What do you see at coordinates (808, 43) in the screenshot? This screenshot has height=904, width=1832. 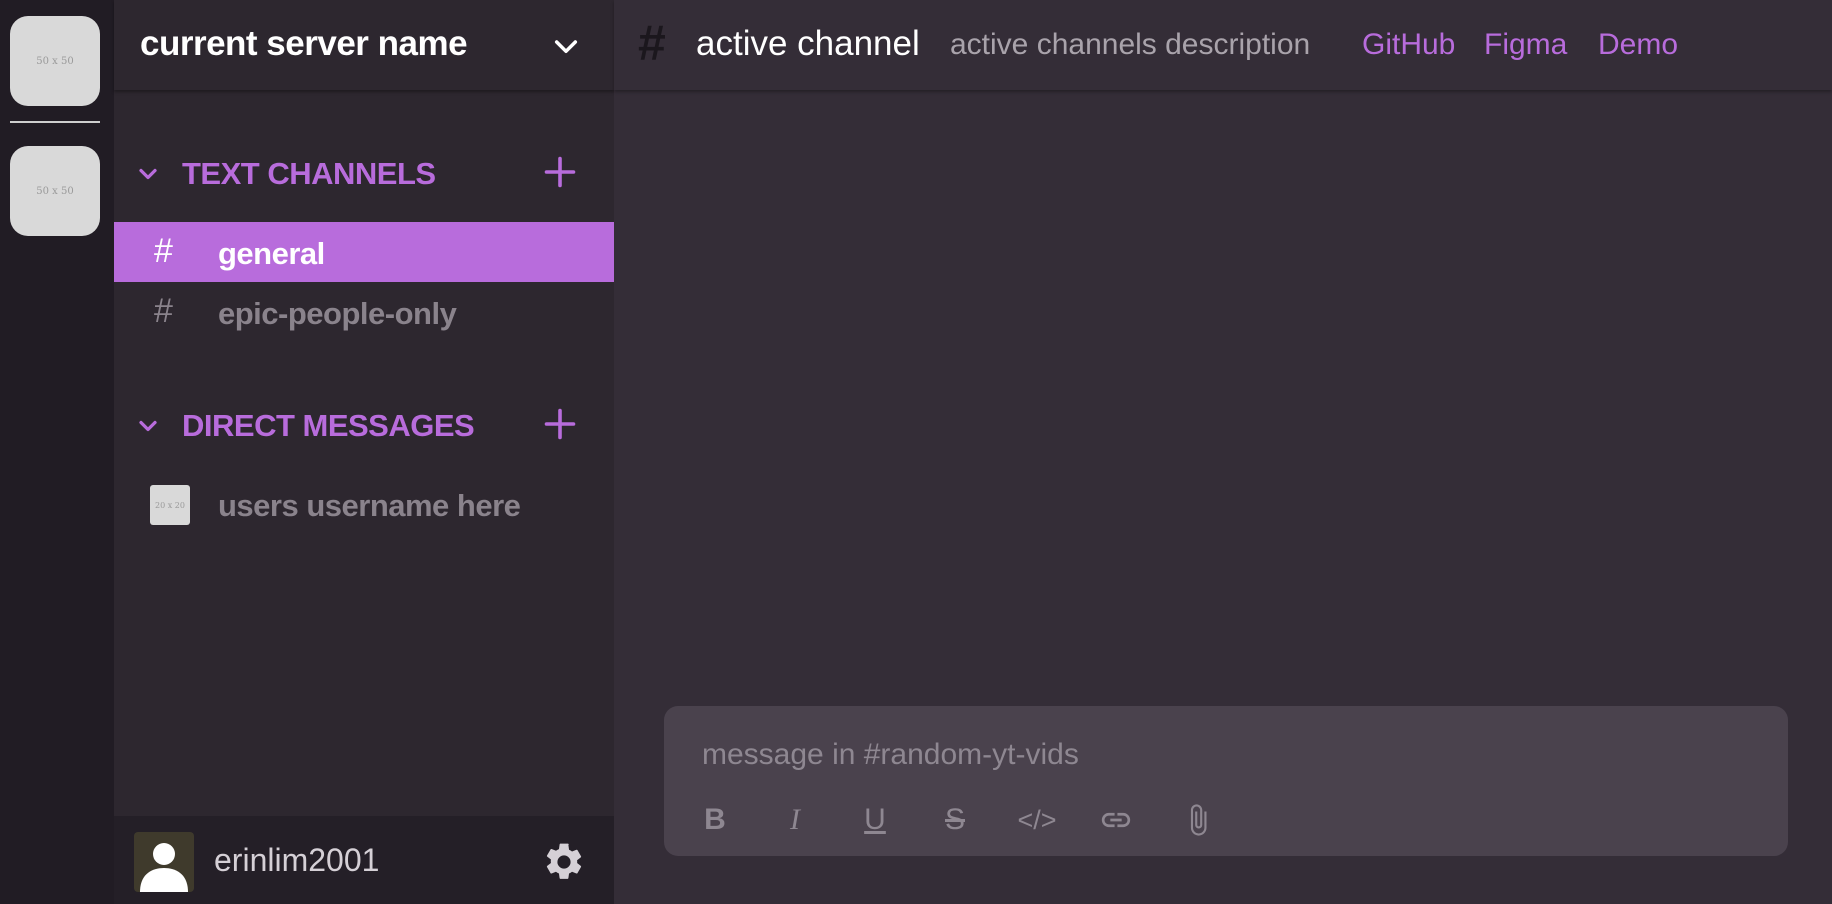 I see `active-channel-name: active channel` at bounding box center [808, 43].